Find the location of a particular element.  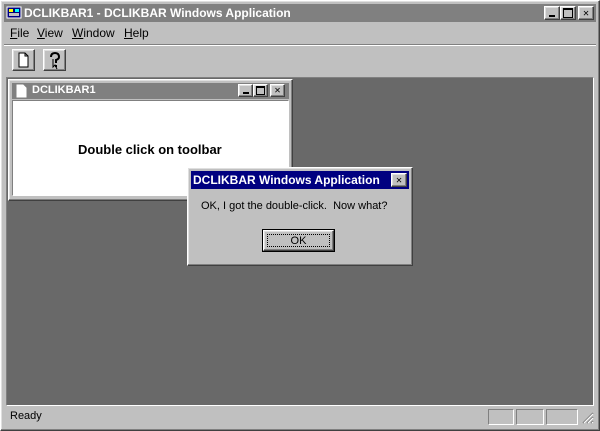

context-help-button is located at coordinates (54, 60).